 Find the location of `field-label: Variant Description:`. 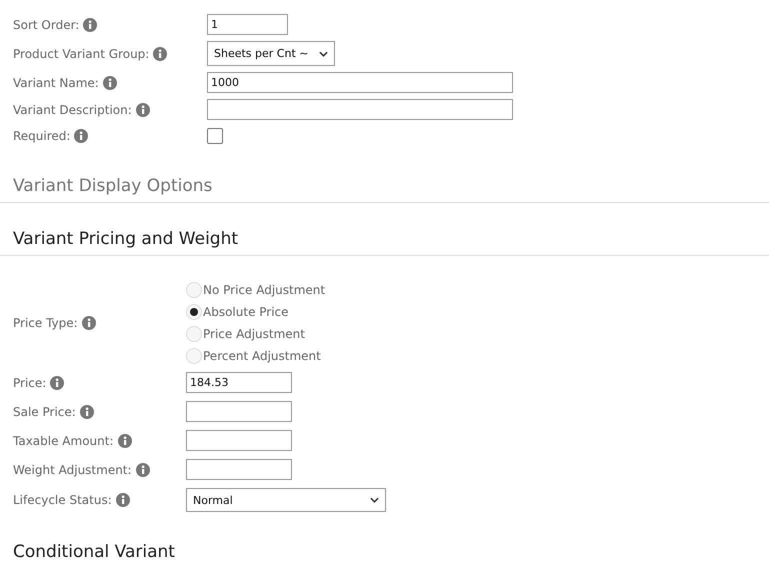

field-label: Variant Description: is located at coordinates (72, 109).